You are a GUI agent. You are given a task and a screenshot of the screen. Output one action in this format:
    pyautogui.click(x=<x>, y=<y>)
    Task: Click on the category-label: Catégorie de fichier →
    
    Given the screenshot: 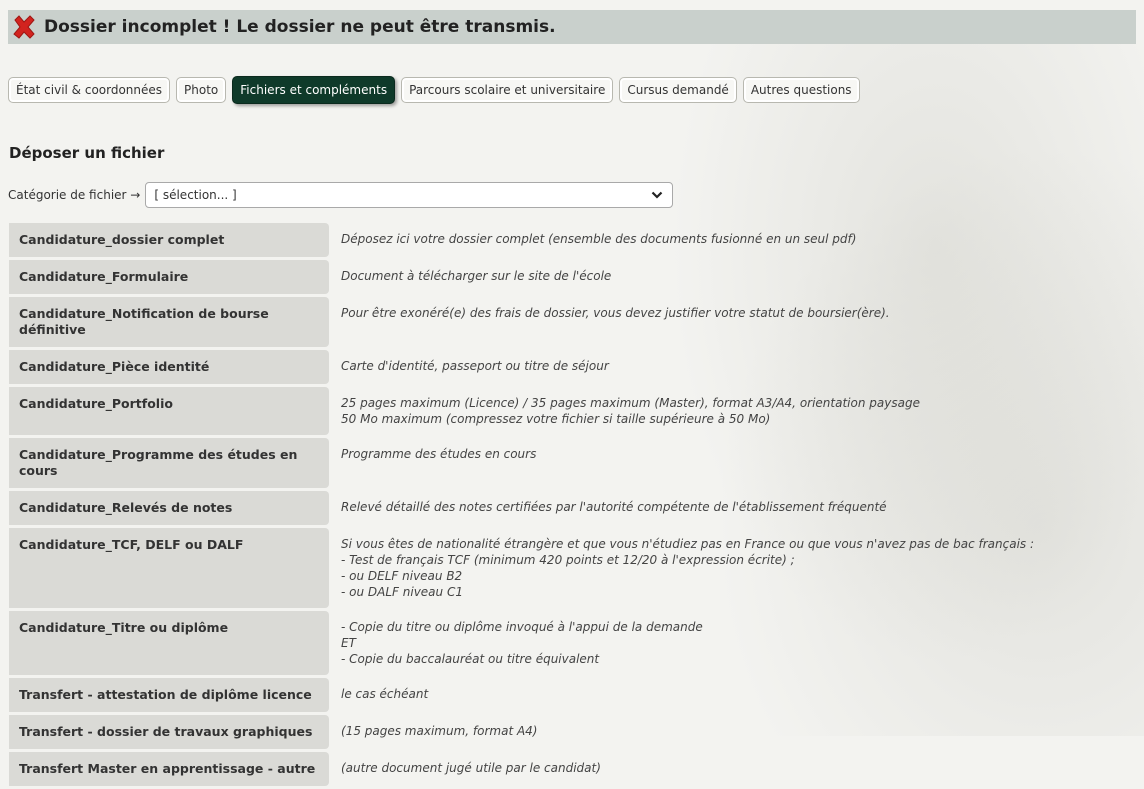 What is the action you would take?
    pyautogui.click(x=74, y=195)
    